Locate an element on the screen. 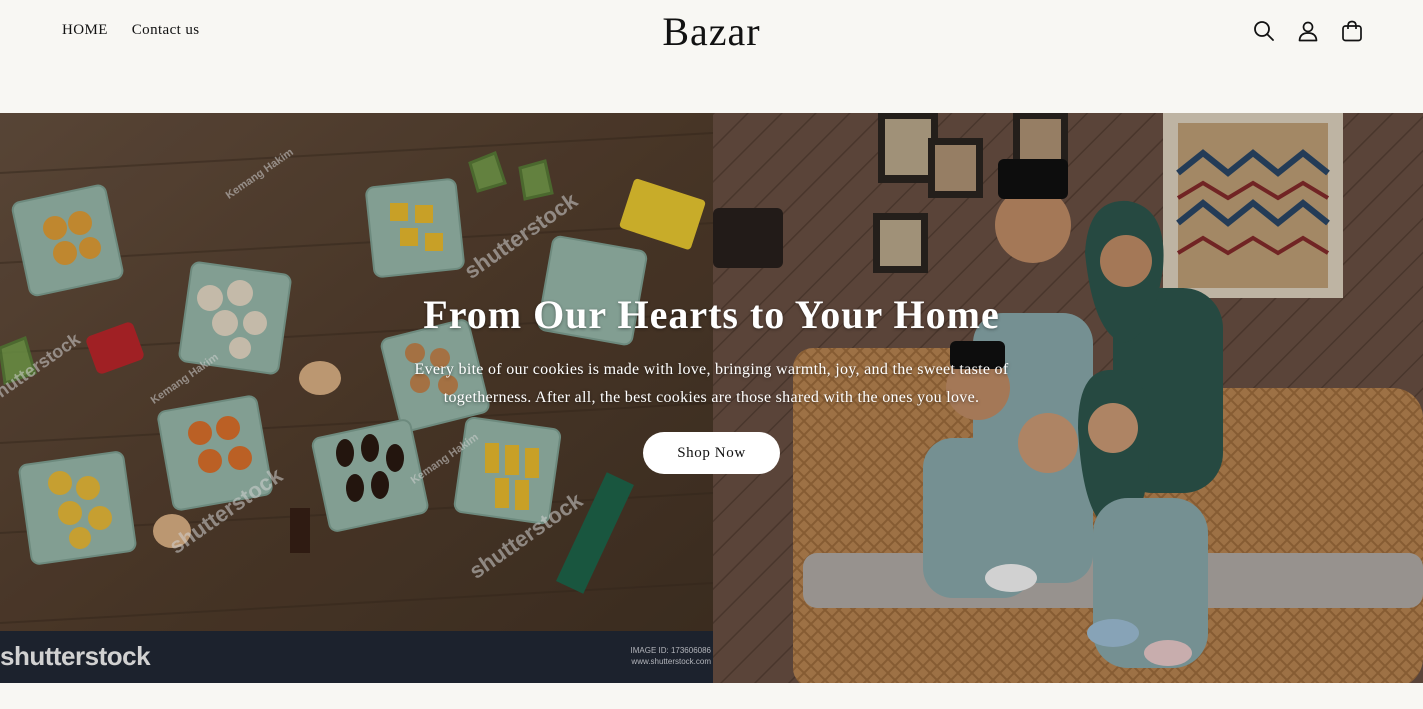 The image size is (1423, 709). nav-contact-link: Contact us is located at coordinates (166, 30).